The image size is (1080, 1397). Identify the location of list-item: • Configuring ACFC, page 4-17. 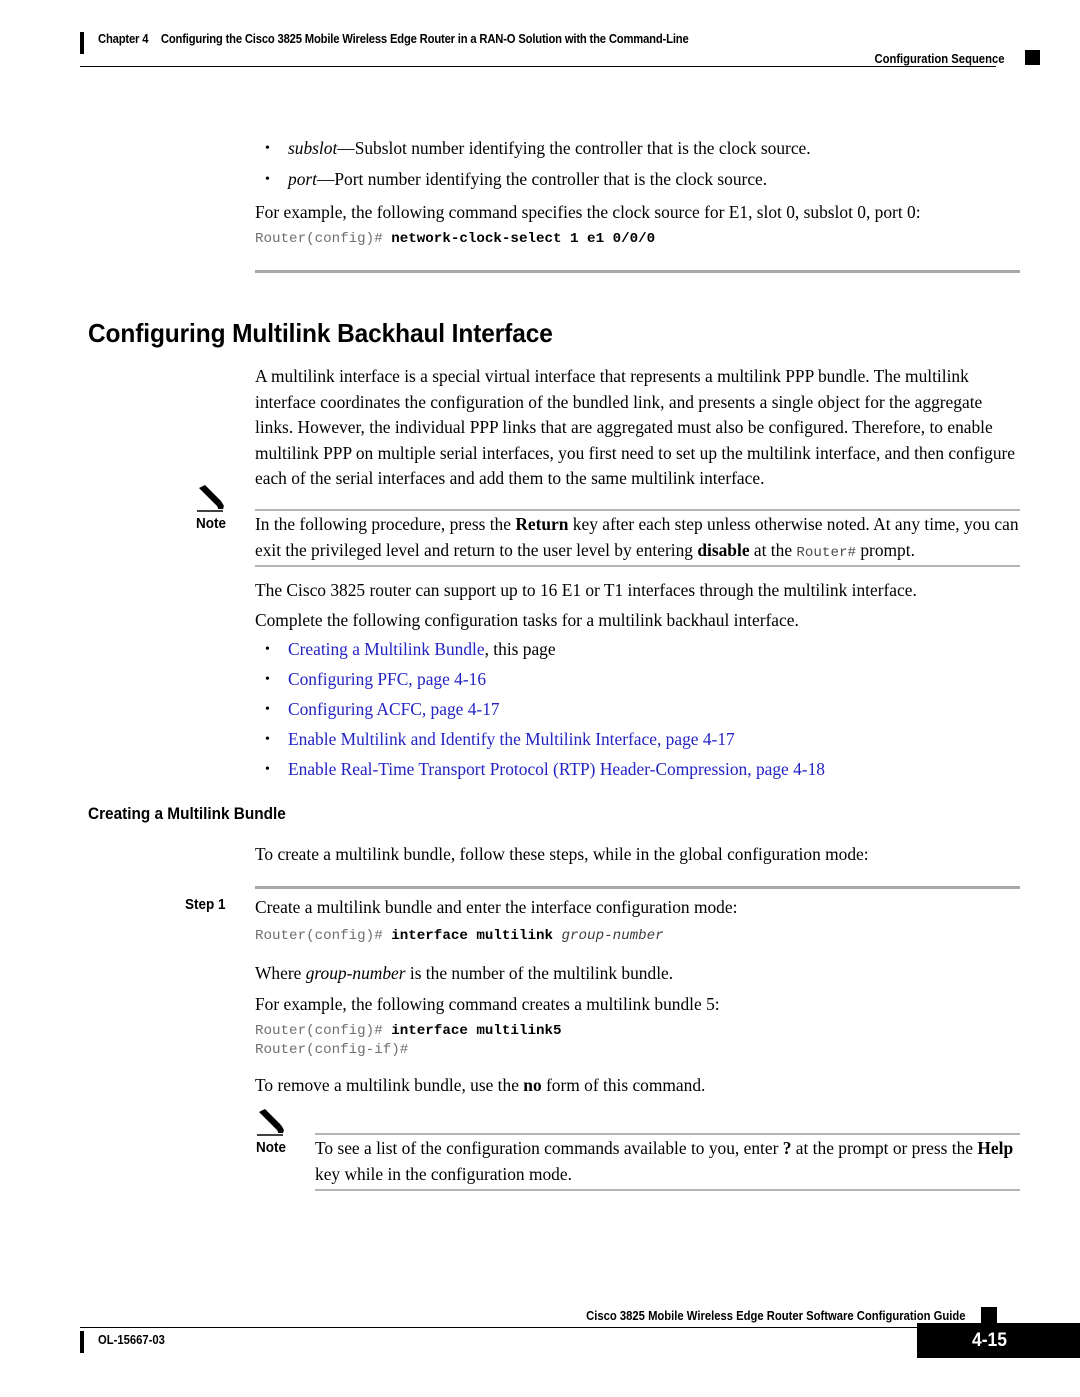
(637, 710).